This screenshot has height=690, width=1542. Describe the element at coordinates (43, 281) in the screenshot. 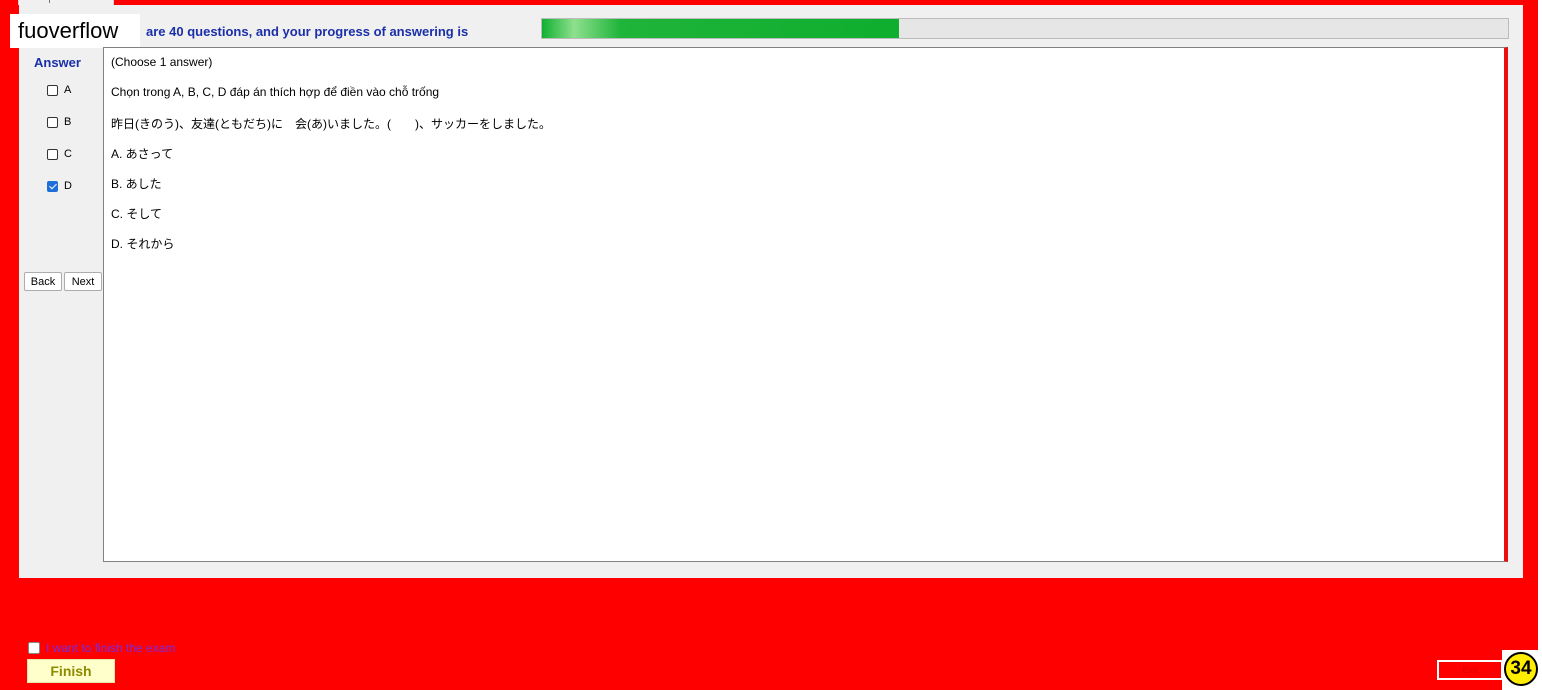

I see `back-button: Back` at that location.